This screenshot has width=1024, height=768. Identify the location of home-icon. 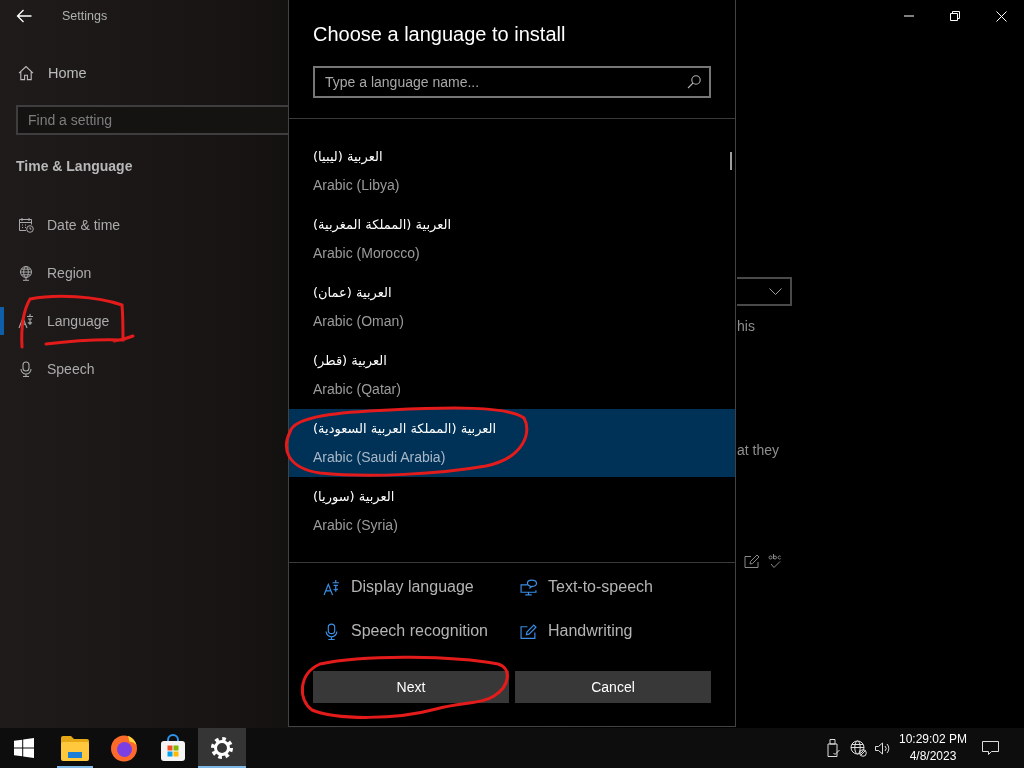
(26, 73).